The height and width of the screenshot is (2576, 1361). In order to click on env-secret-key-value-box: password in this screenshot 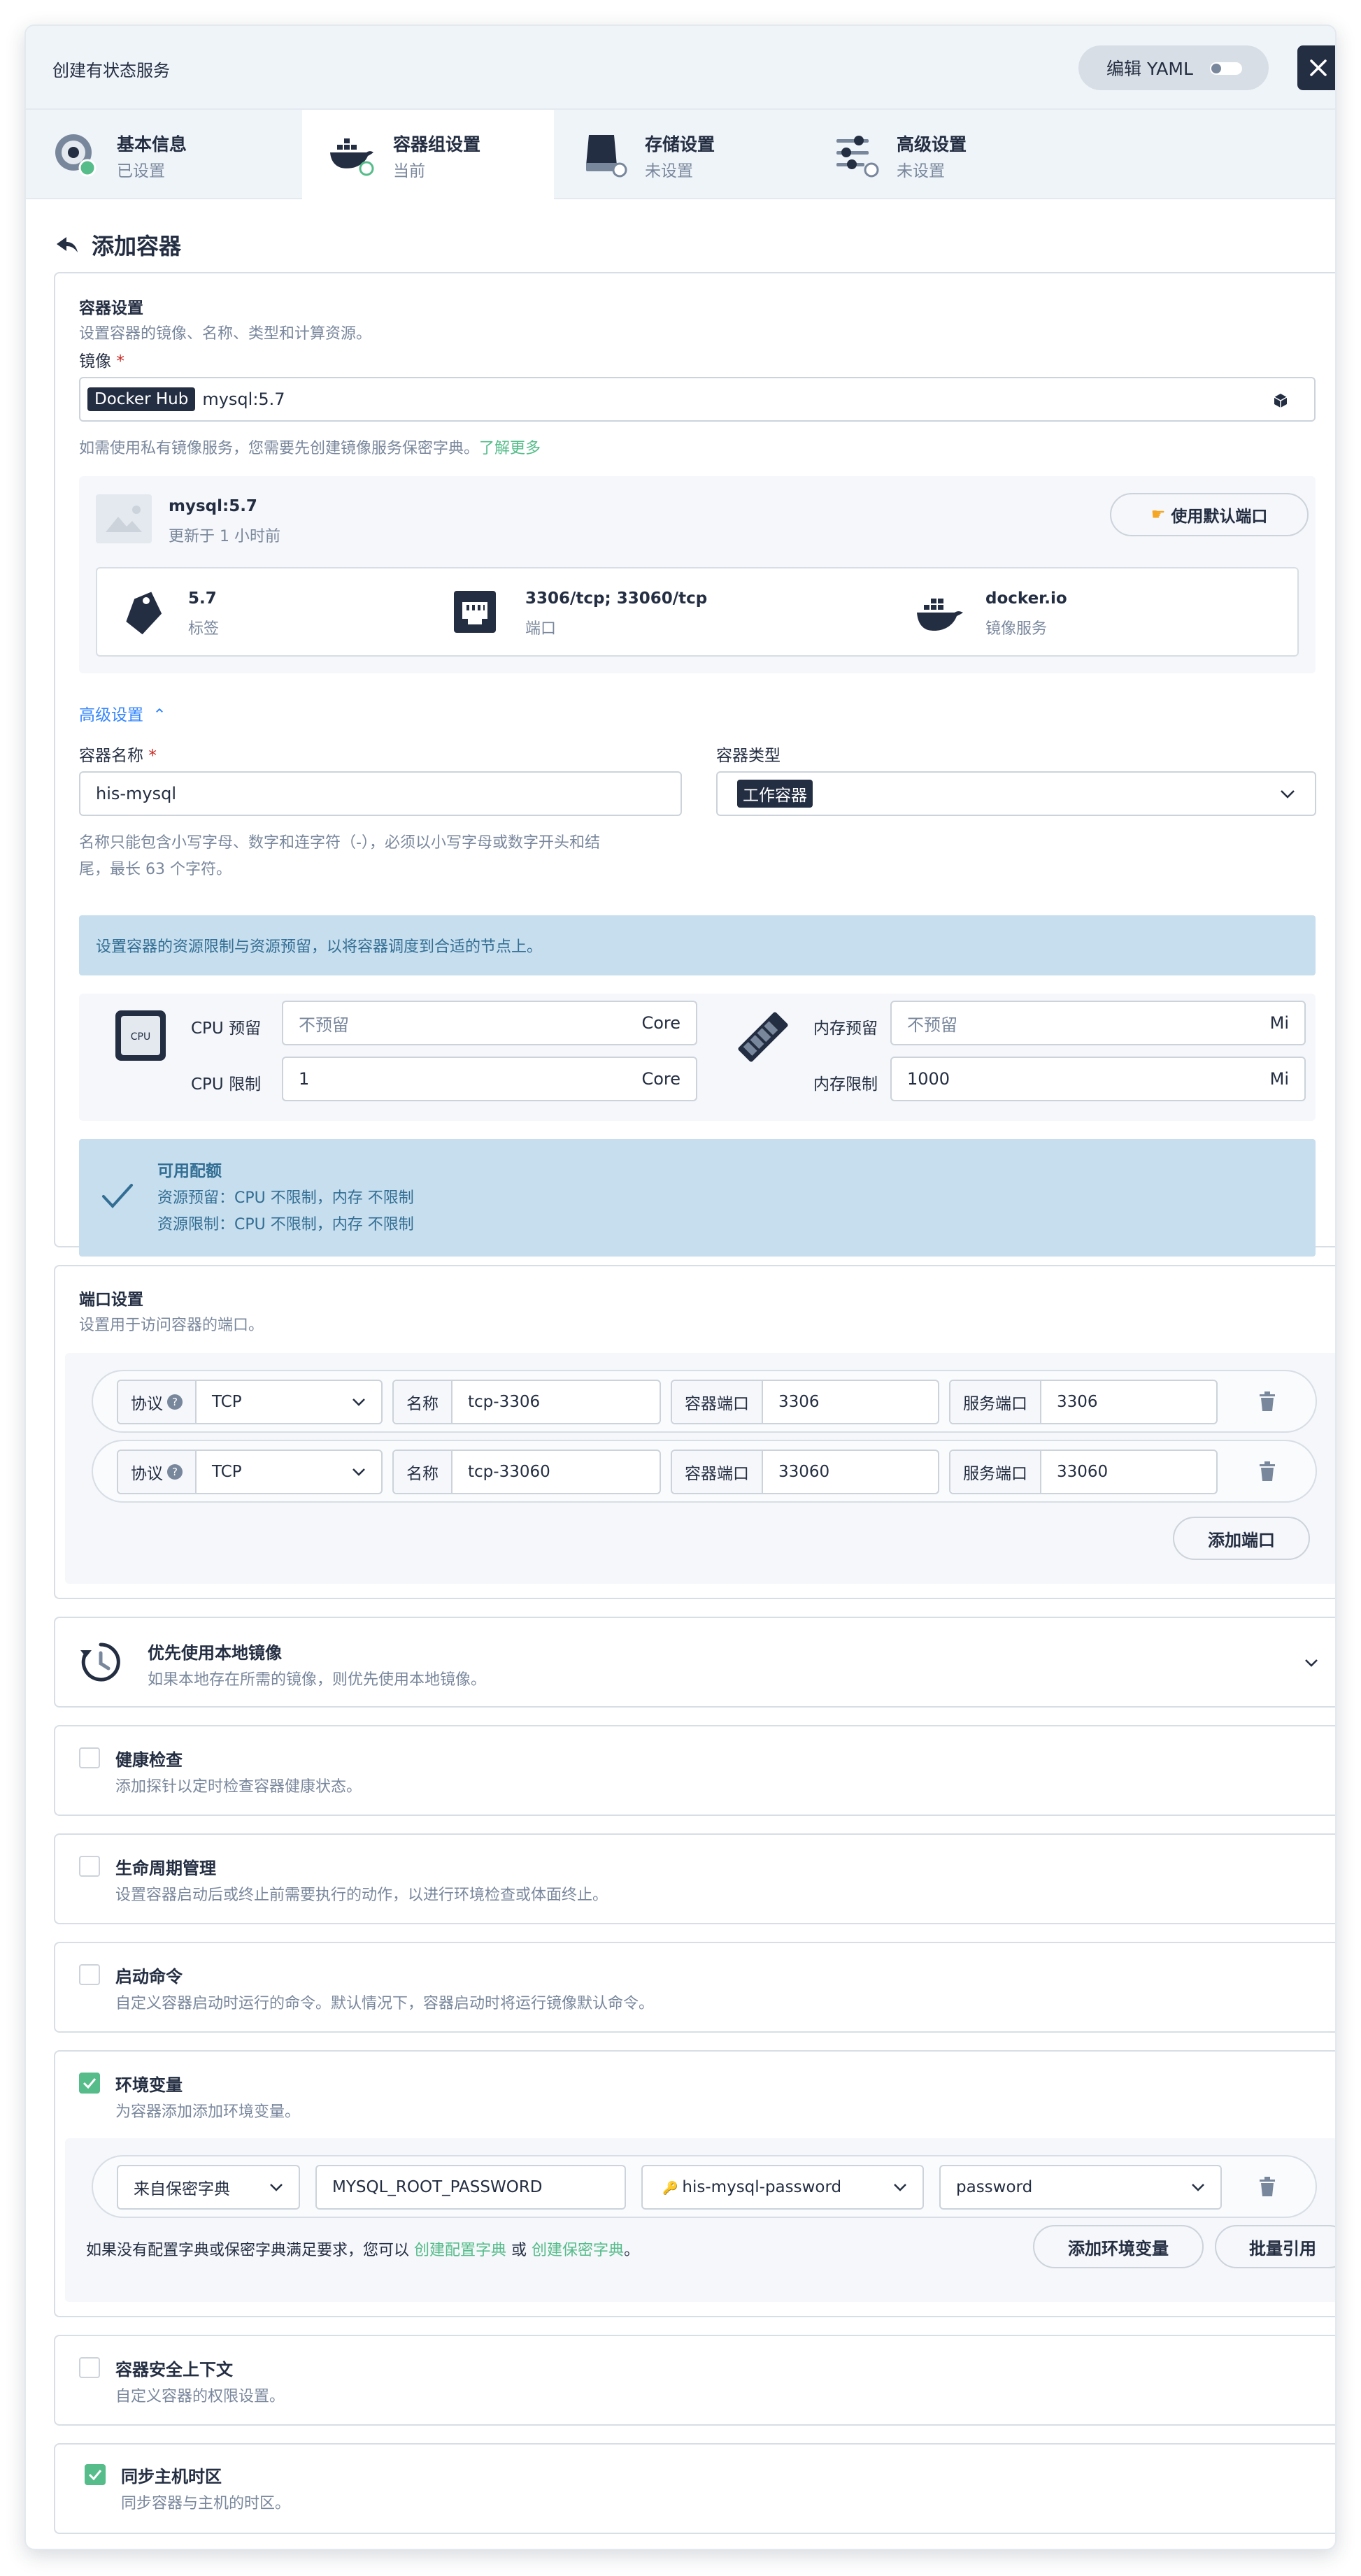, I will do `click(1080, 2187)`.